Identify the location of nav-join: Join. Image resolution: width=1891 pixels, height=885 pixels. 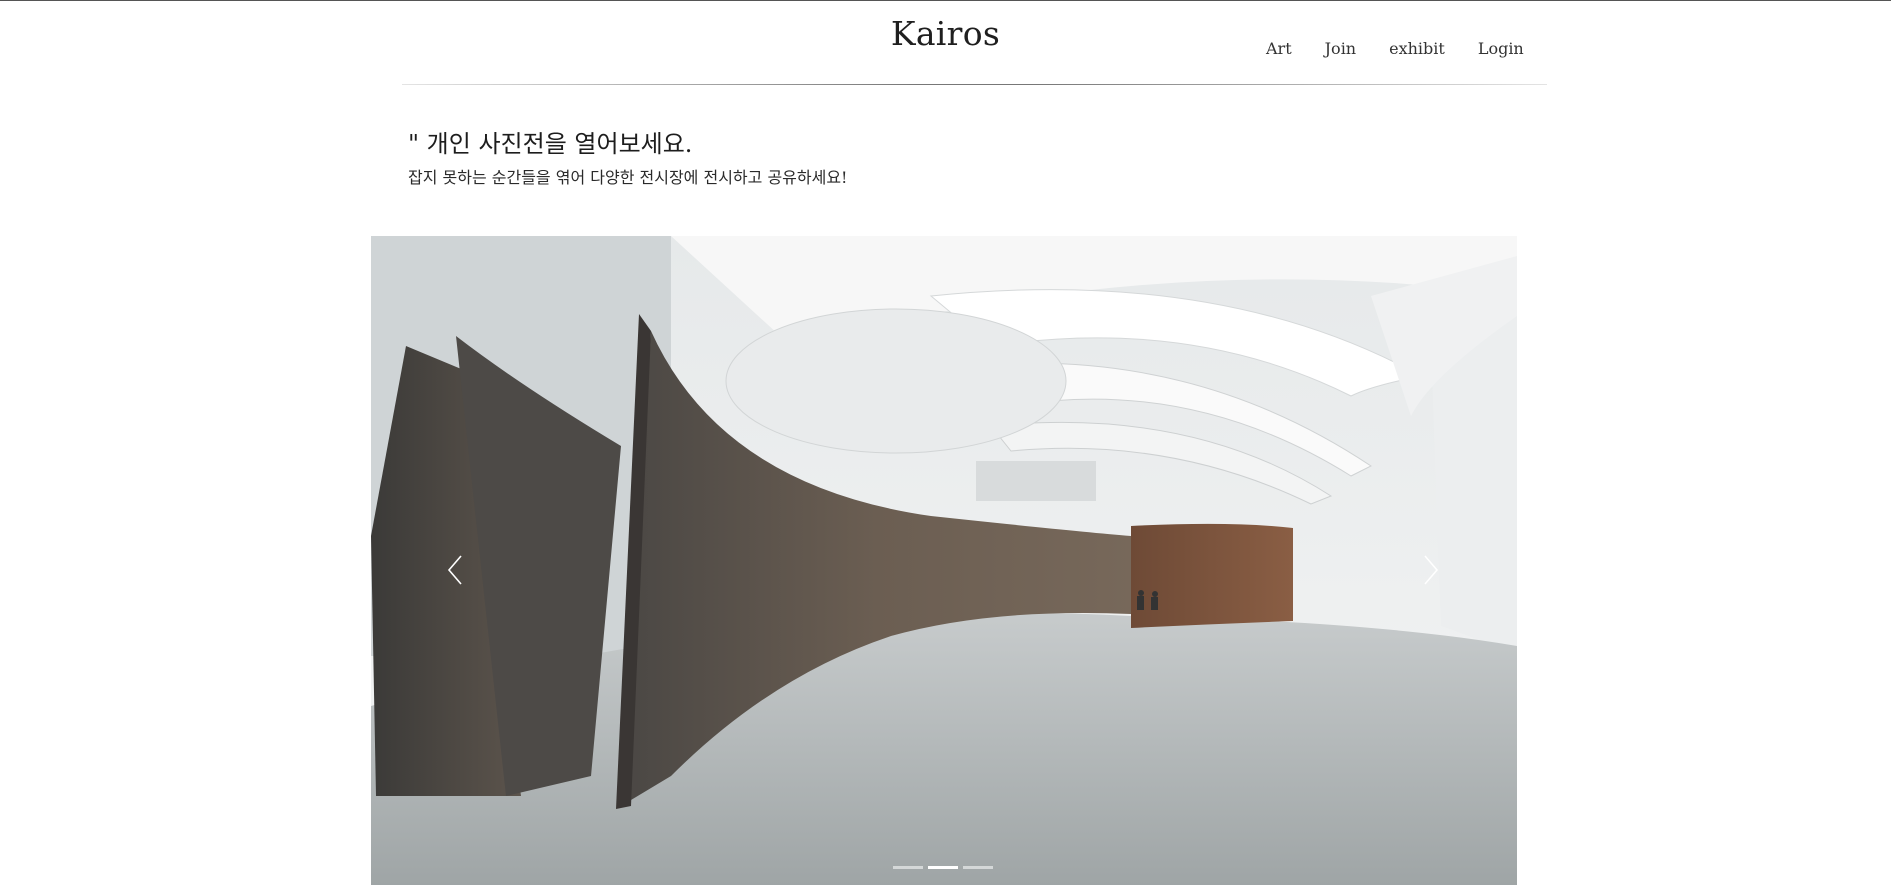
(1340, 49).